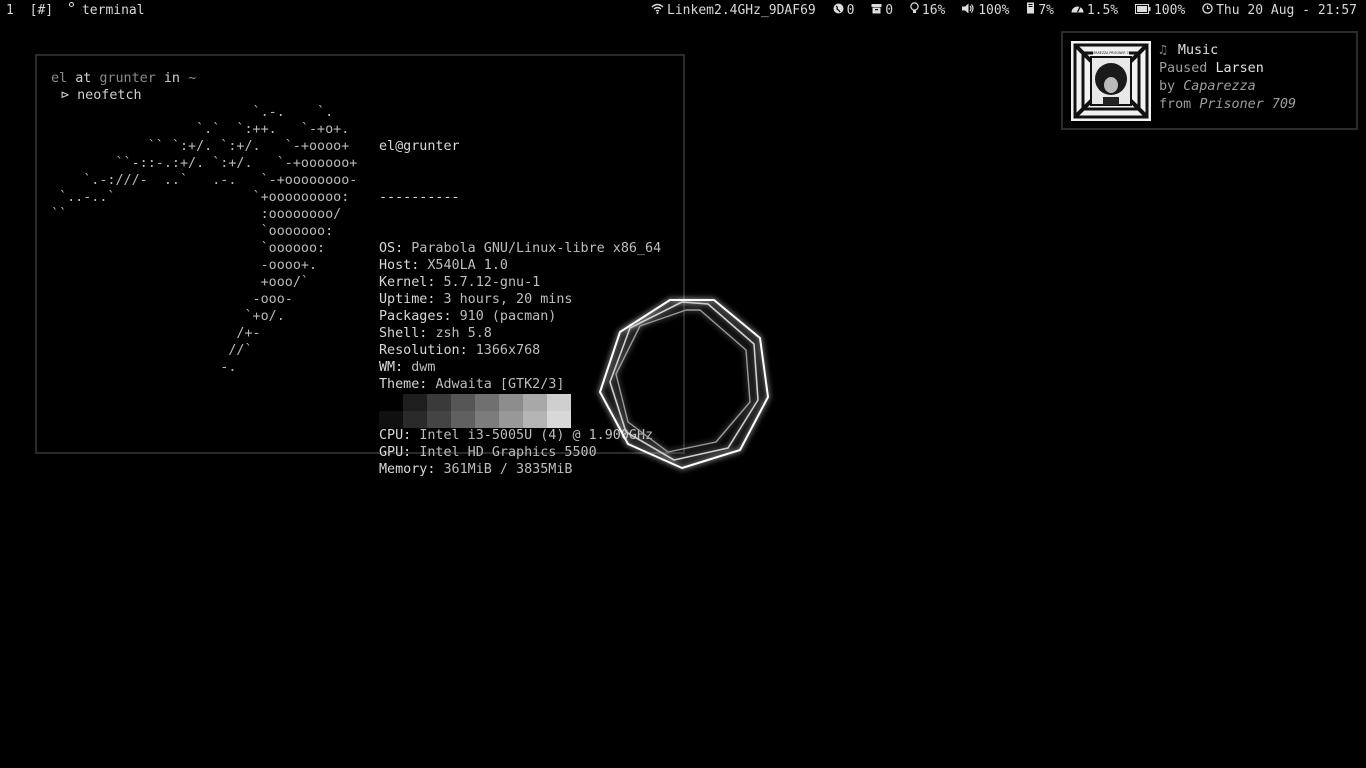 The width and height of the screenshot is (1366, 768). I want to click on speaker-icon, so click(968, 8).